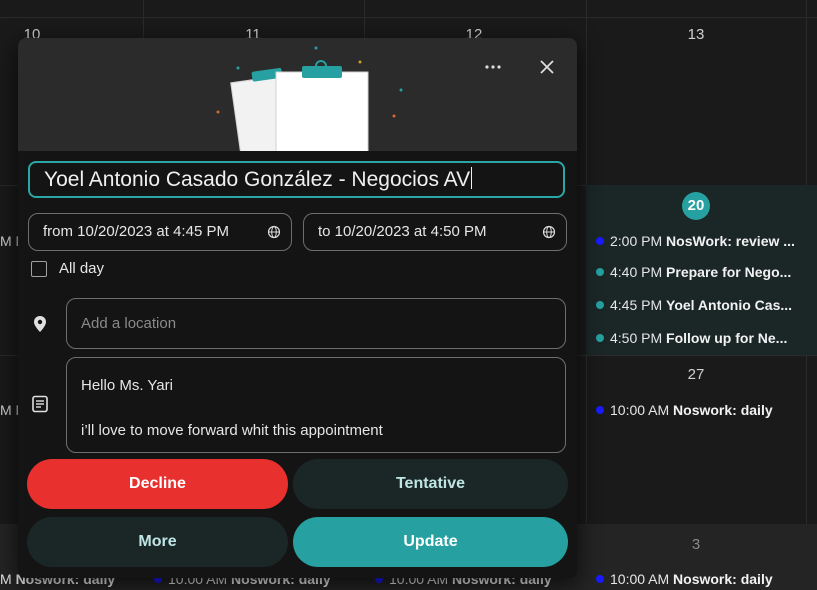 The height and width of the screenshot is (590, 817). What do you see at coordinates (636, 338) in the screenshot?
I see `event-time: 4:50 PM` at bounding box center [636, 338].